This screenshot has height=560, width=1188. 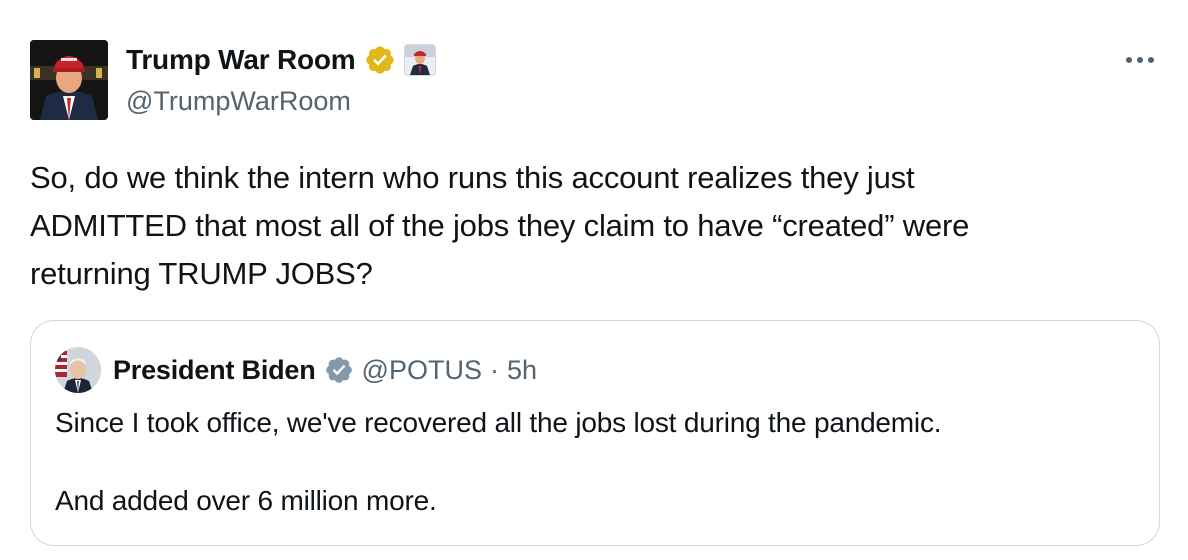 What do you see at coordinates (419, 60) in the screenshot?
I see `affiliate-photo-icon` at bounding box center [419, 60].